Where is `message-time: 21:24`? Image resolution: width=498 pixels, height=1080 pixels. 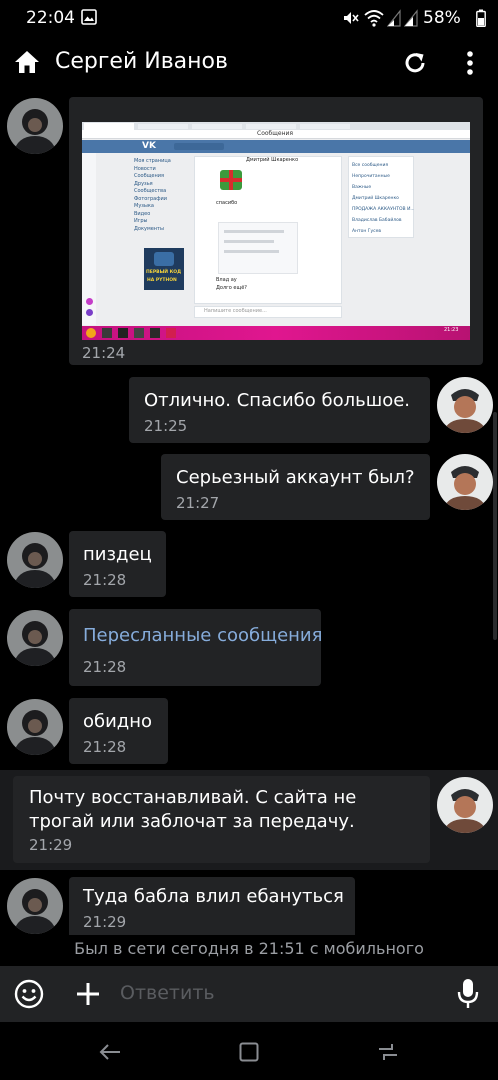
message-time: 21:24 is located at coordinates (104, 353).